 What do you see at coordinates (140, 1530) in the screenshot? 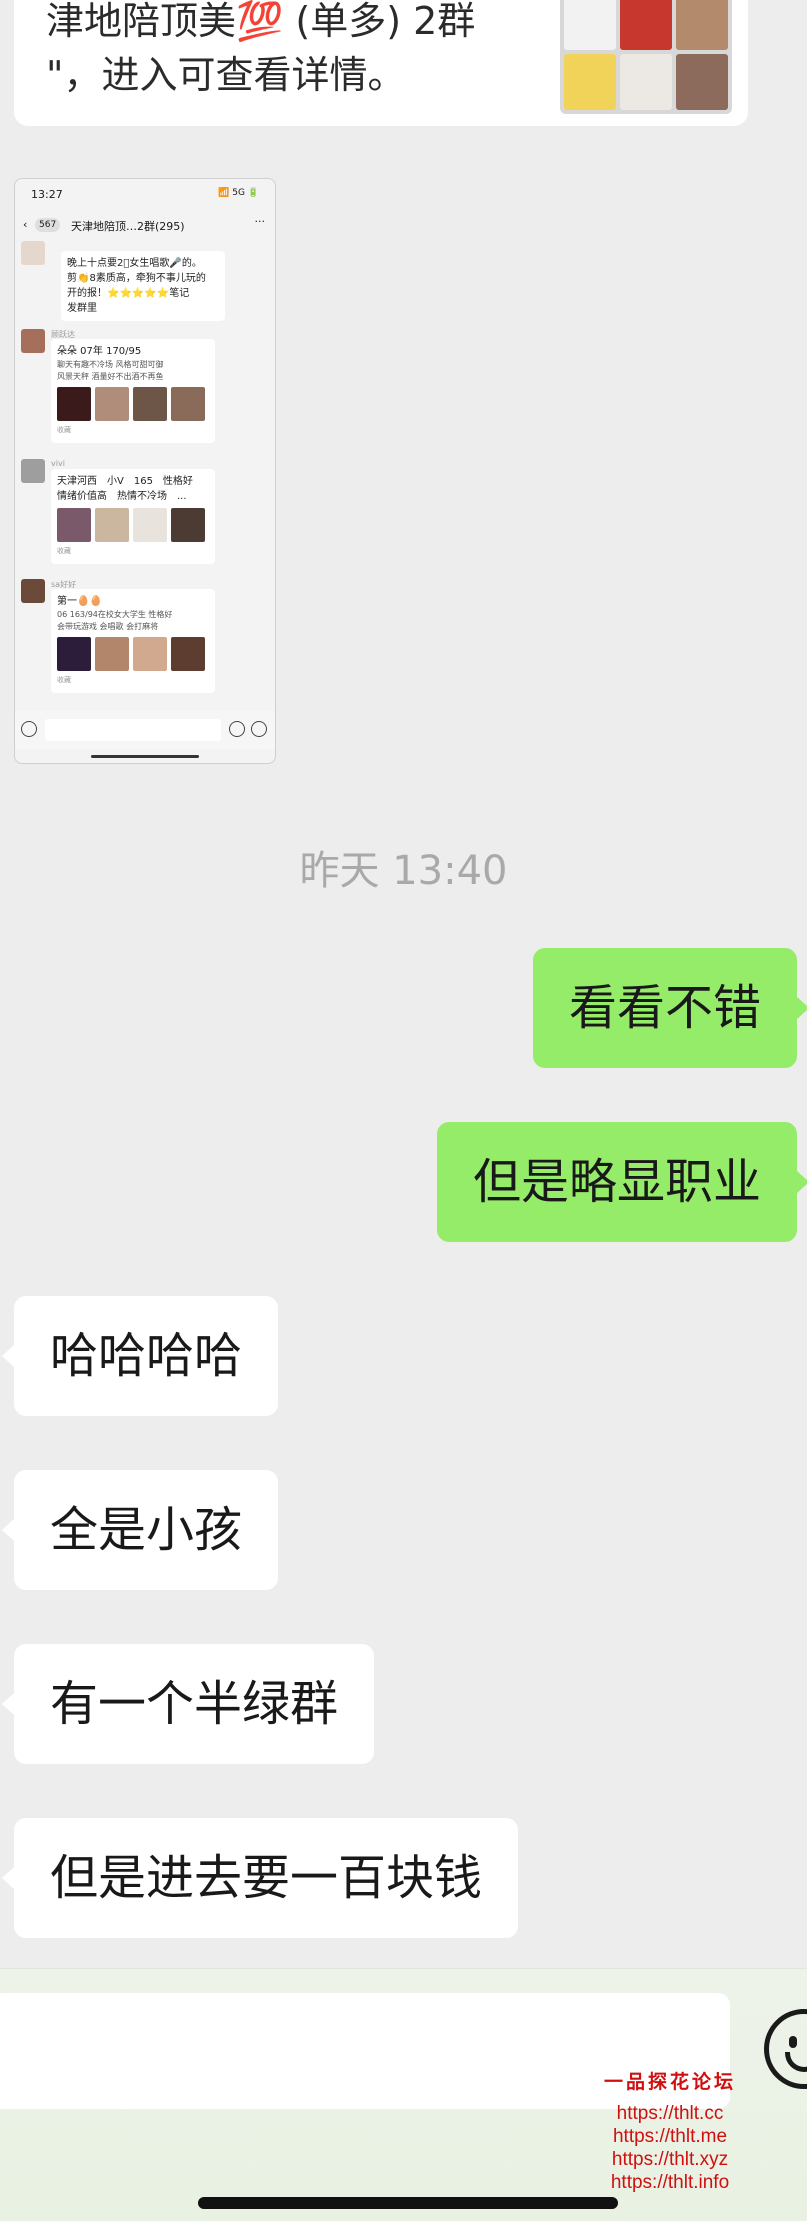
I see `received-message: 全是小孩` at bounding box center [140, 1530].